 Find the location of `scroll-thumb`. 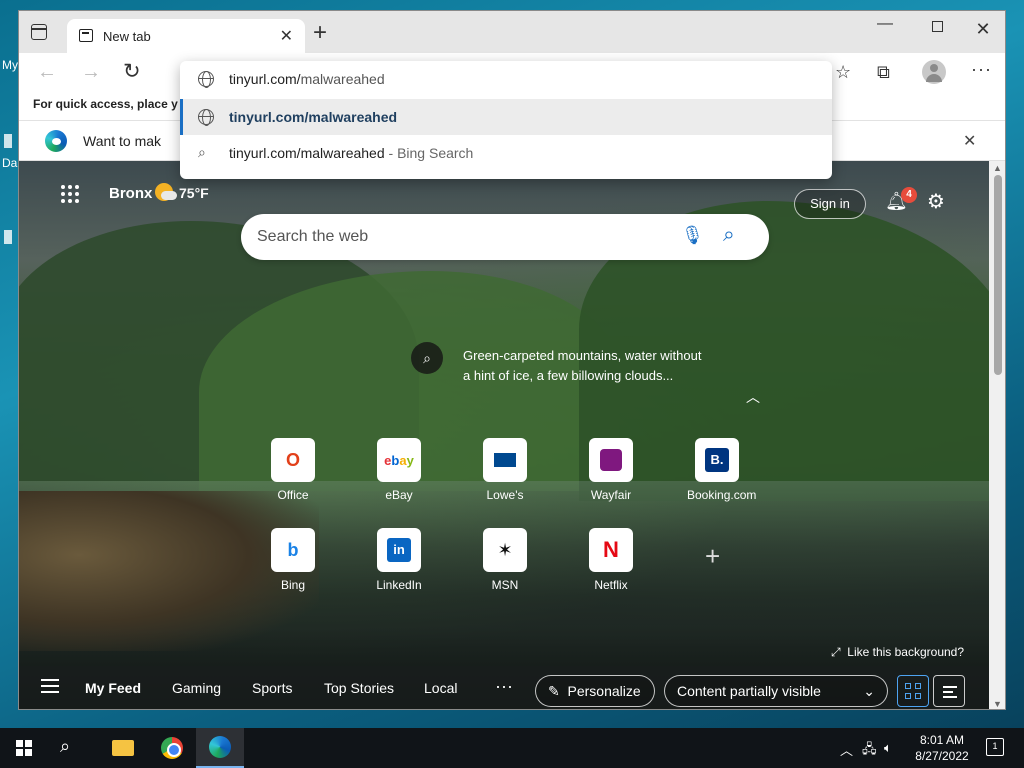

scroll-thumb is located at coordinates (998, 275).